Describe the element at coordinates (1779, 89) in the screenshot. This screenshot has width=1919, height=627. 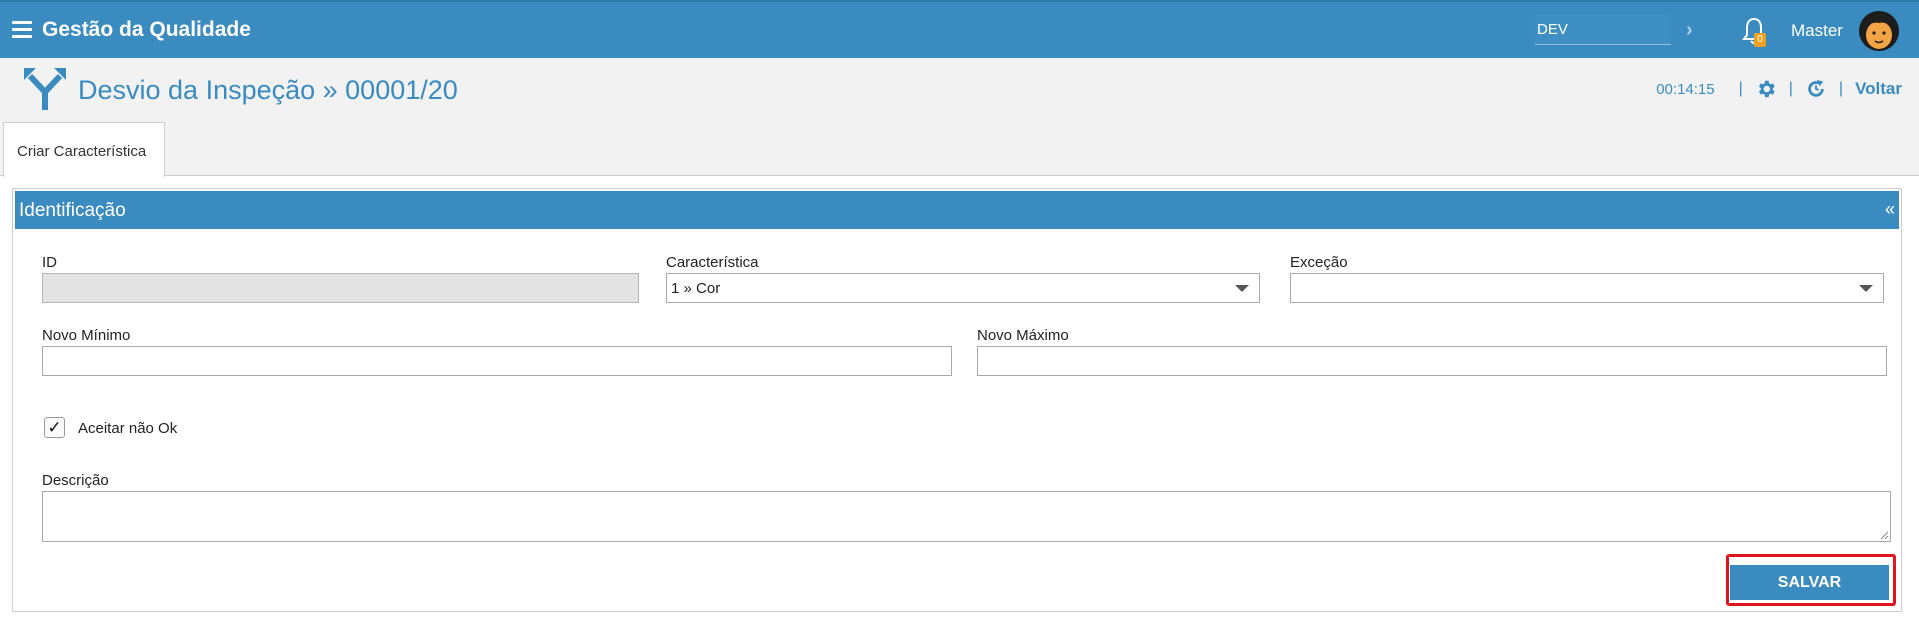
I see `header-actions: 00:14:15 | | | Voltar` at that location.